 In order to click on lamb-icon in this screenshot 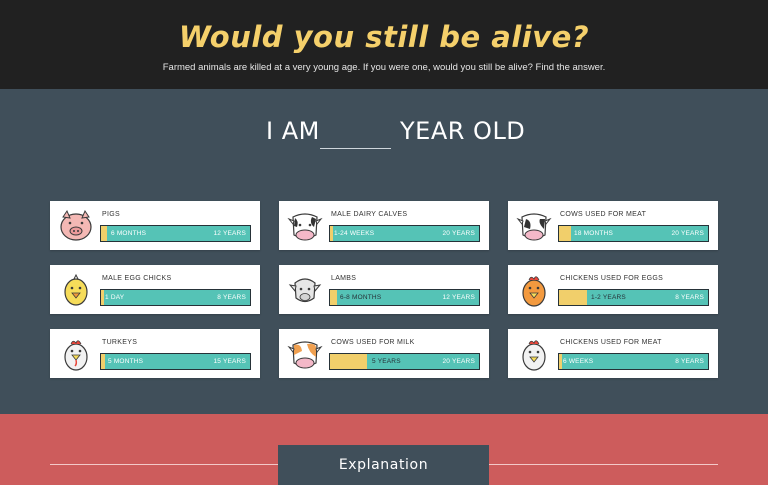, I will do `click(305, 290)`.